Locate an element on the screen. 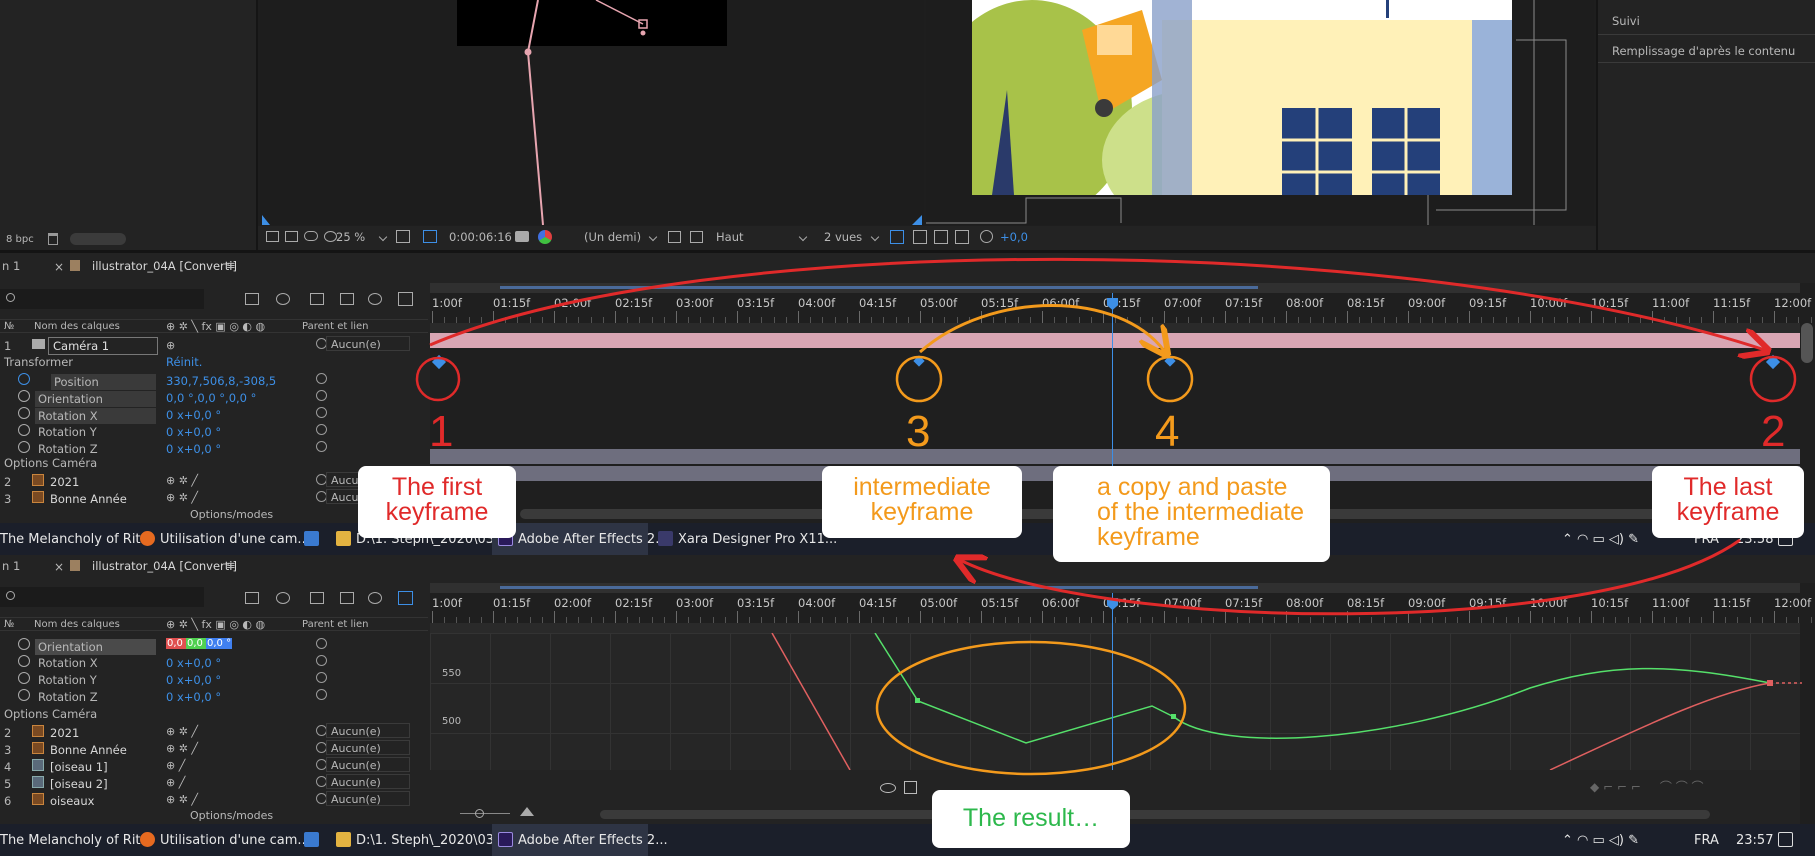 The image size is (1815, 856). header-parent: Parent et lien is located at coordinates (335, 625).